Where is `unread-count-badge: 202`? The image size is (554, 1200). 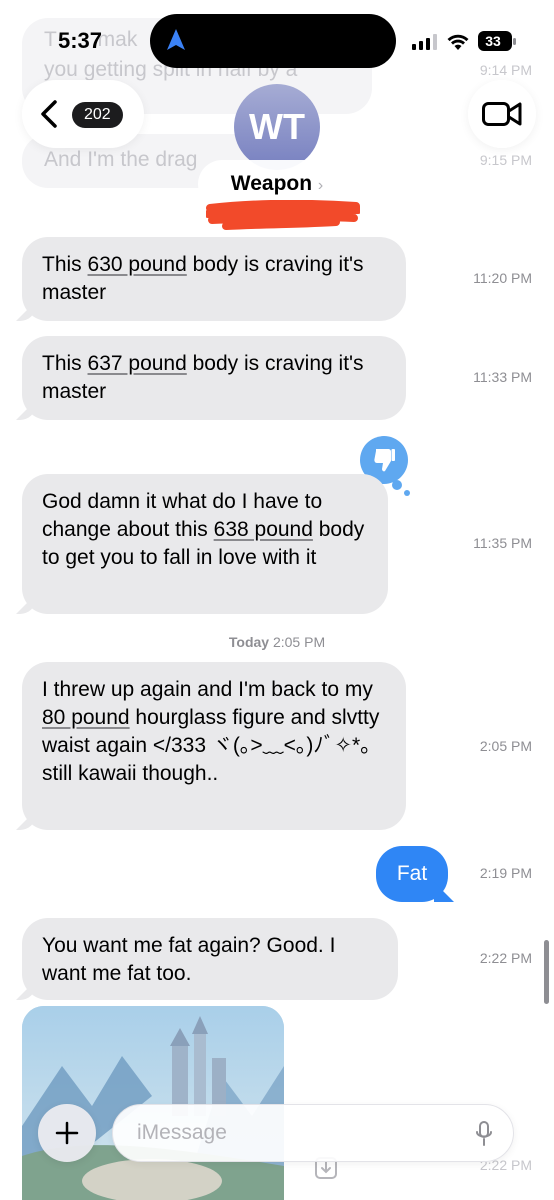
unread-count-badge: 202 is located at coordinates (97, 115).